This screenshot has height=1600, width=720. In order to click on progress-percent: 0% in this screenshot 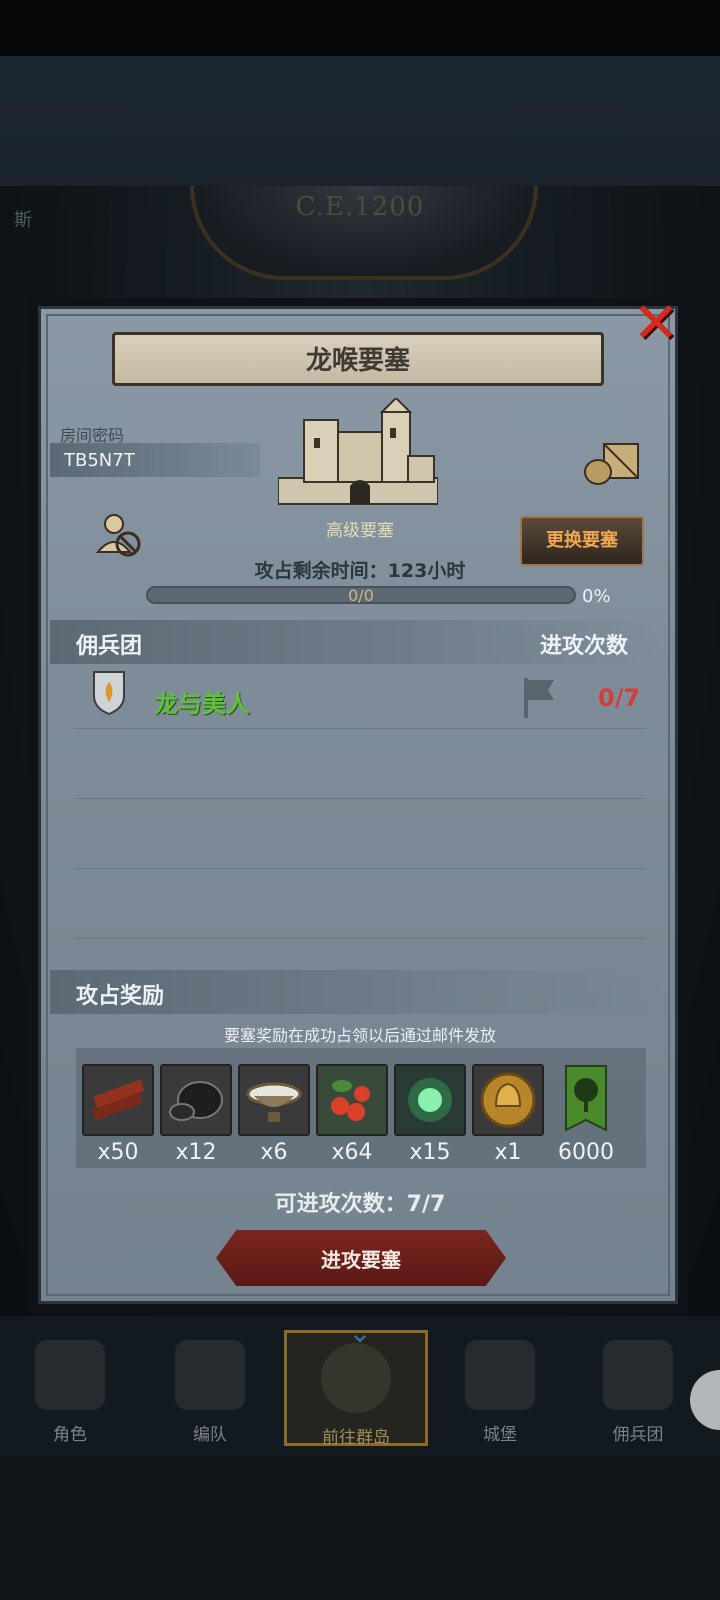, I will do `click(596, 596)`.